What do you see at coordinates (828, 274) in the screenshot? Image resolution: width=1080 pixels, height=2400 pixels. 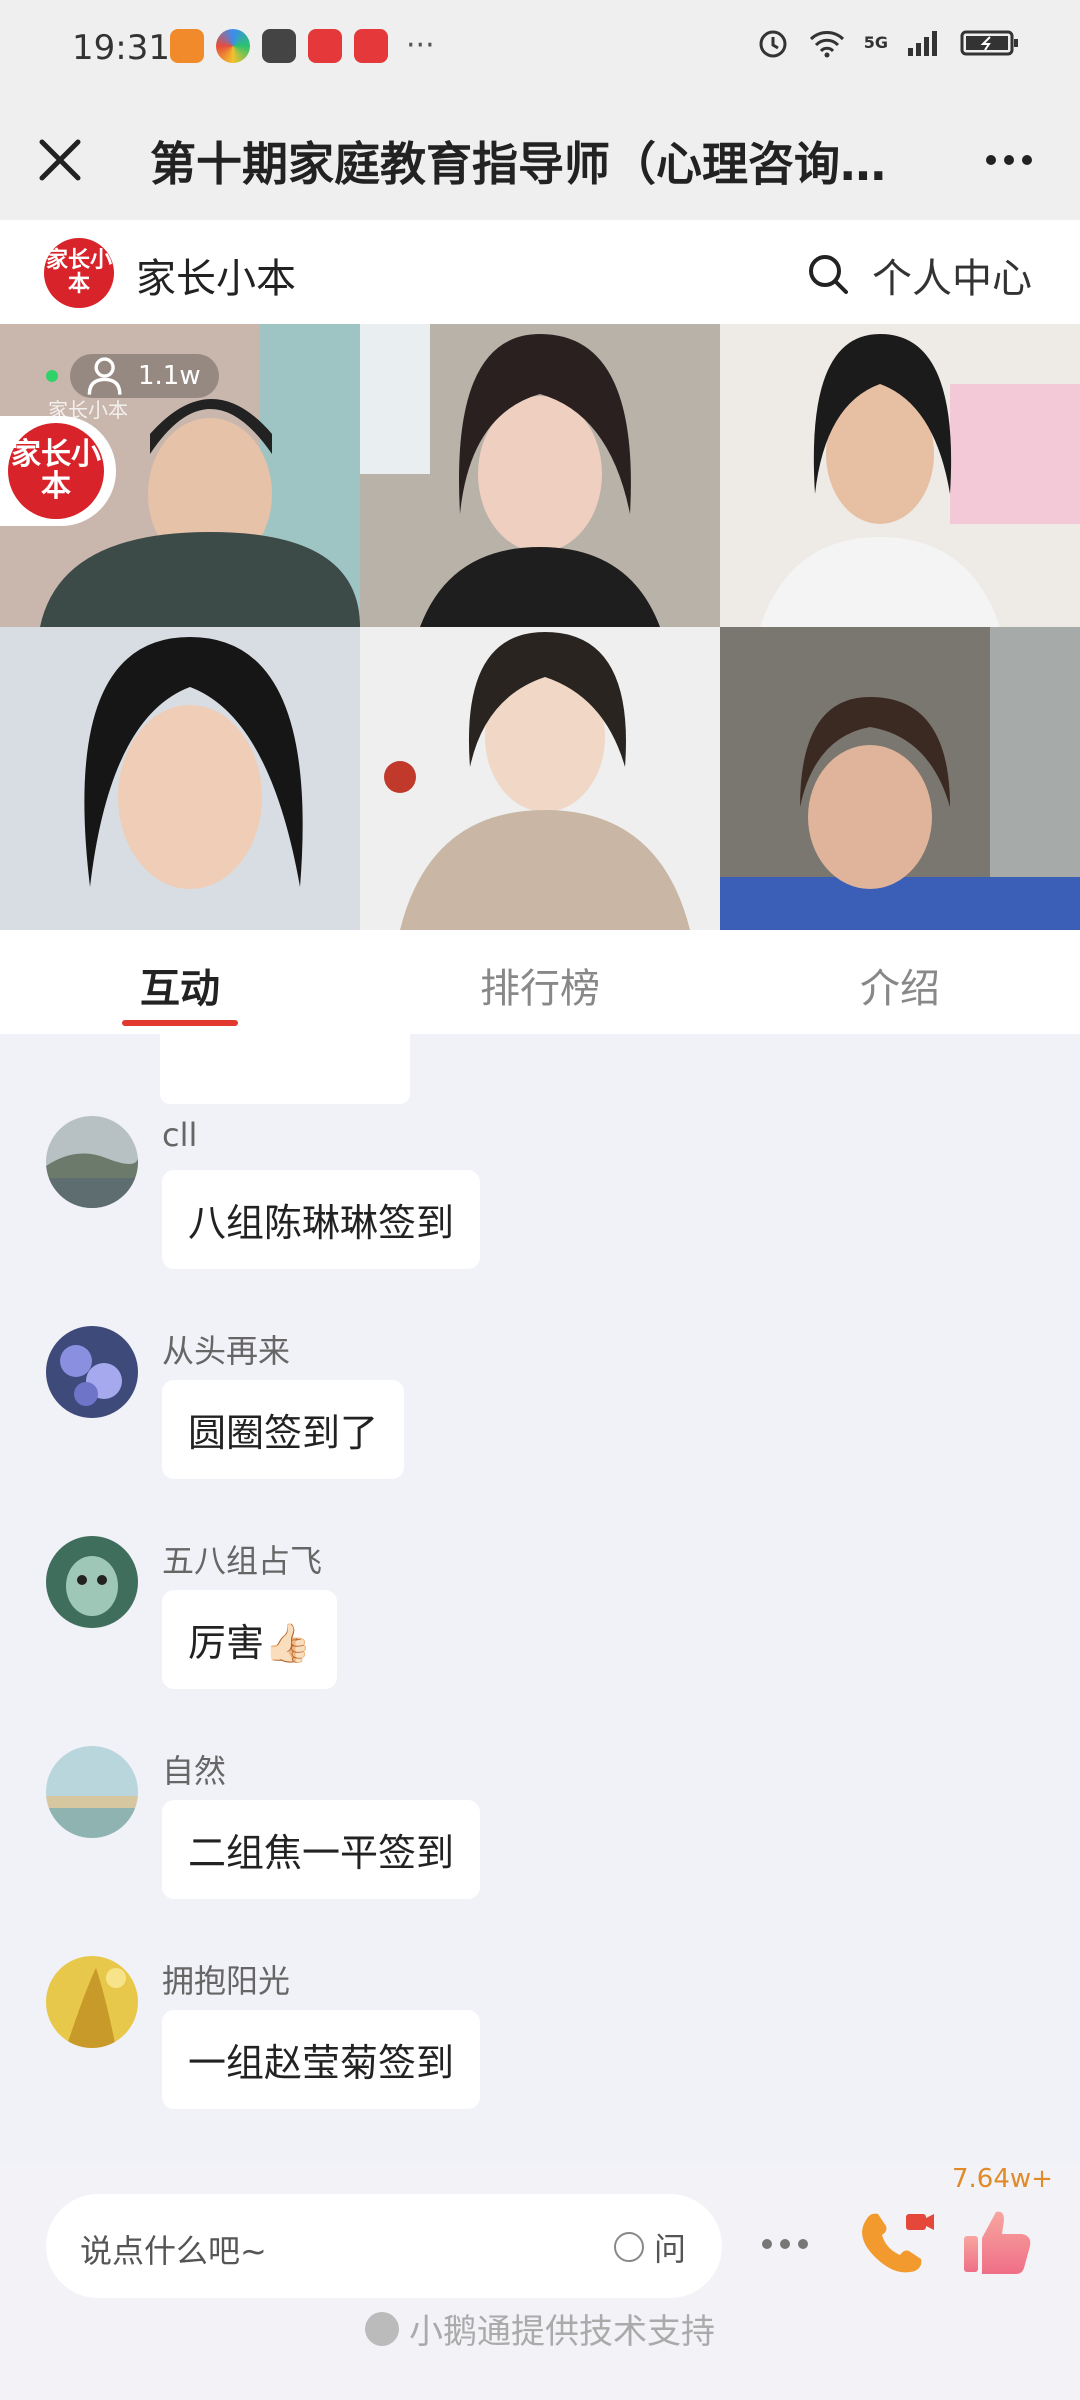 I see `search-icon` at bounding box center [828, 274].